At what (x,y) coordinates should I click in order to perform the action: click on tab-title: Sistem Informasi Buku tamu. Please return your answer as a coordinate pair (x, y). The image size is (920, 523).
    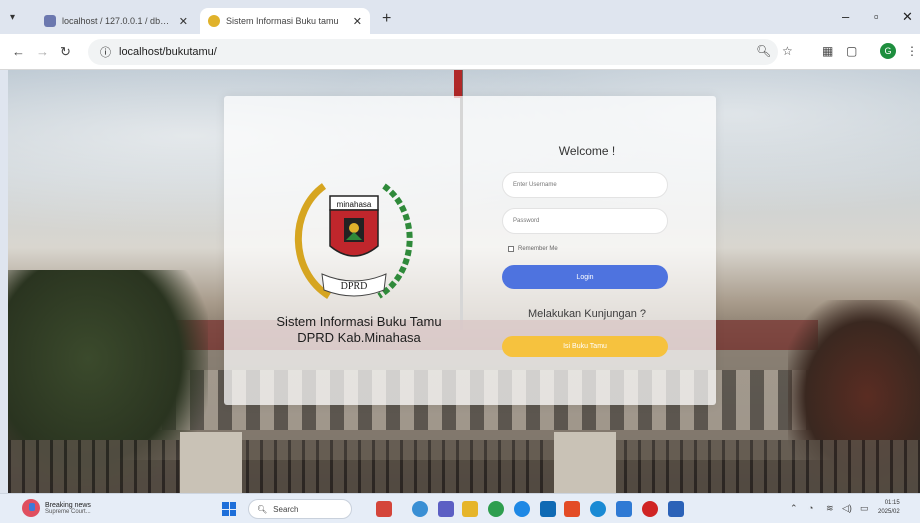
    Looking at the image, I should click on (282, 21).